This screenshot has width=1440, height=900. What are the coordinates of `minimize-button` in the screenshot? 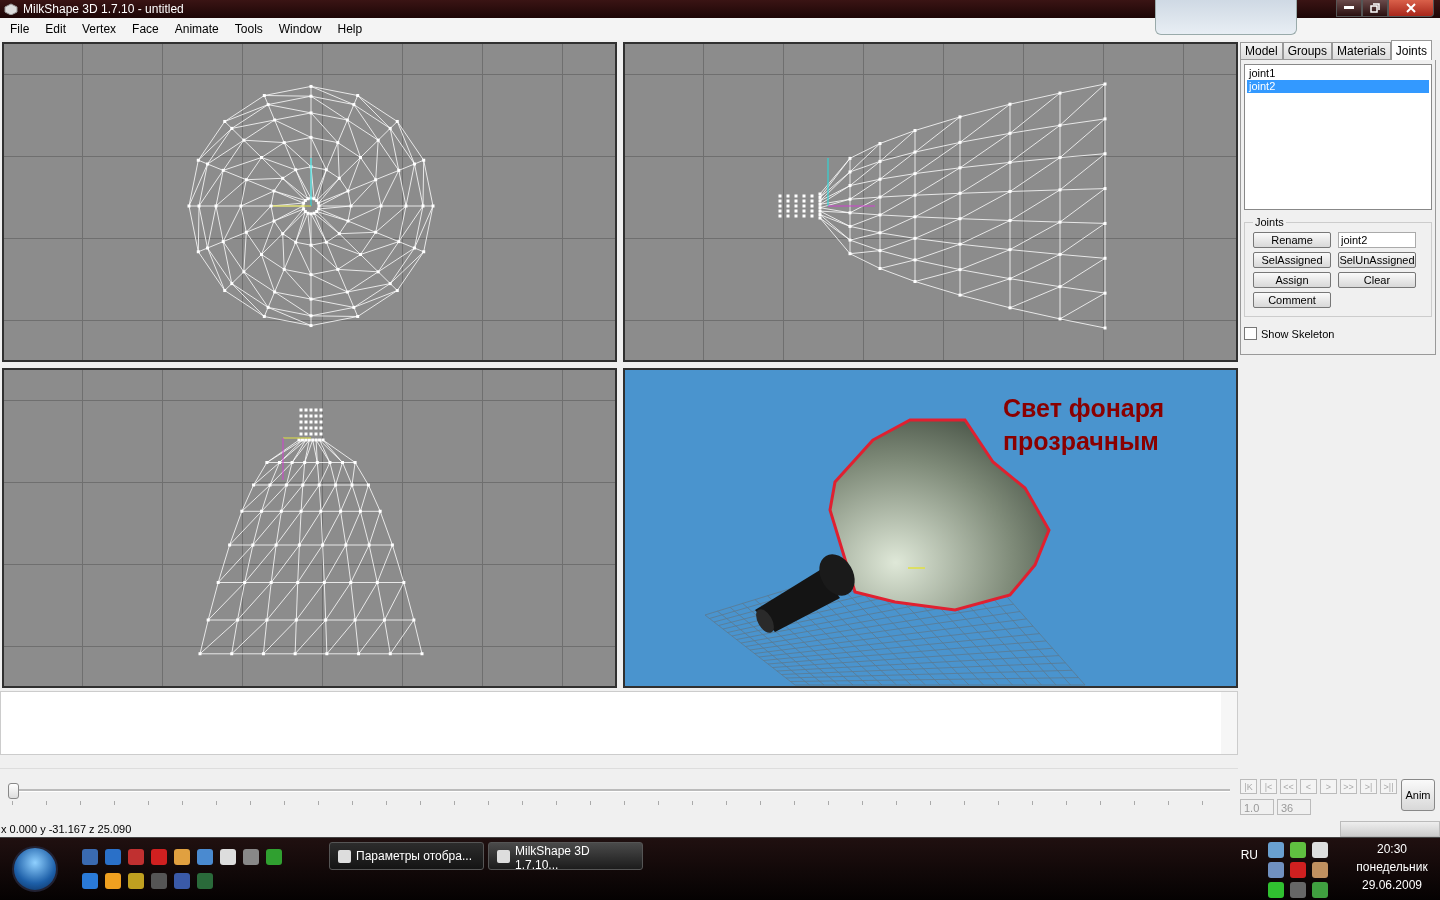 It's located at (1349, 8).